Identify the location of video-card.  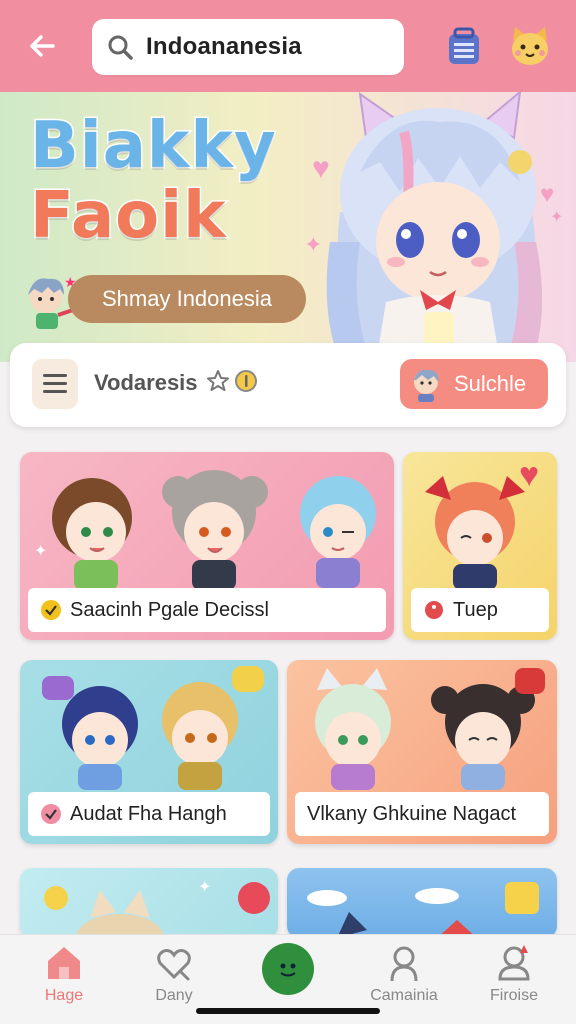
(422, 903).